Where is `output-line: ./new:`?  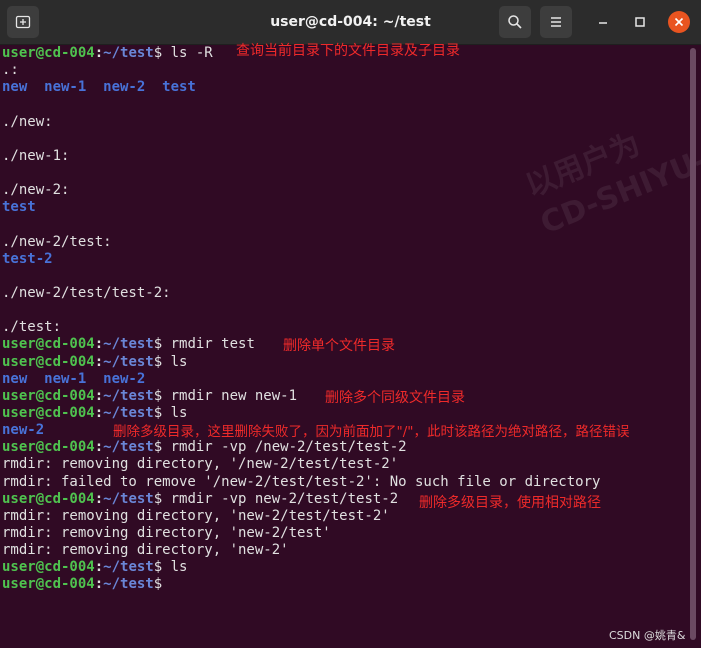
output-line: ./new: is located at coordinates (345, 122).